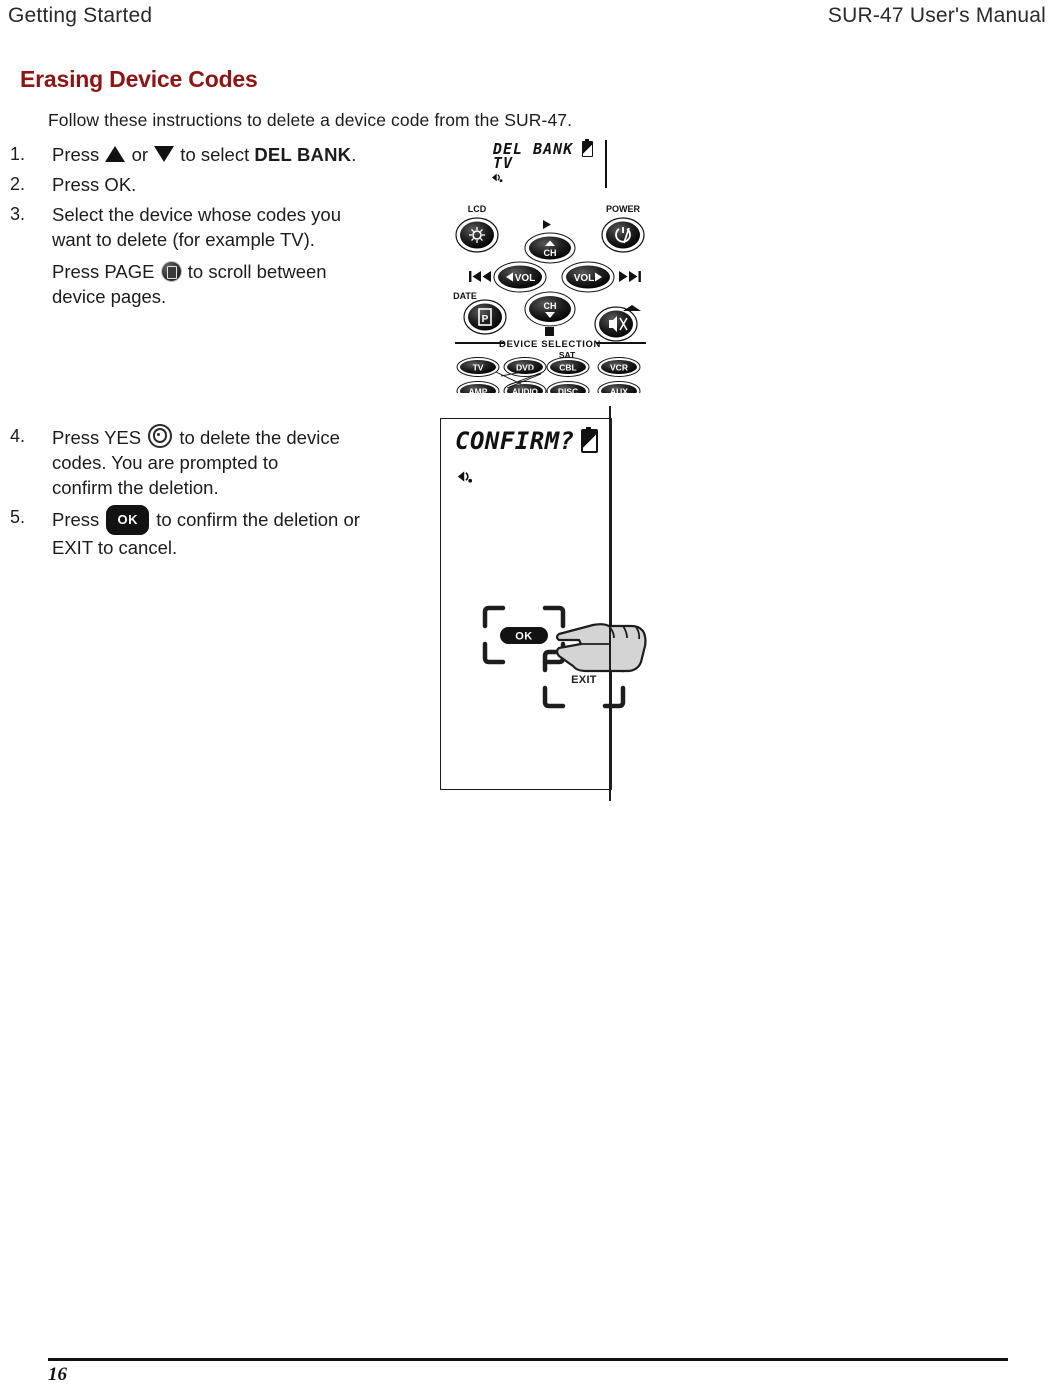 The width and height of the screenshot is (1056, 1396). Describe the element at coordinates (94, 184) in the screenshot. I see `step-text: Press OK.` at that location.